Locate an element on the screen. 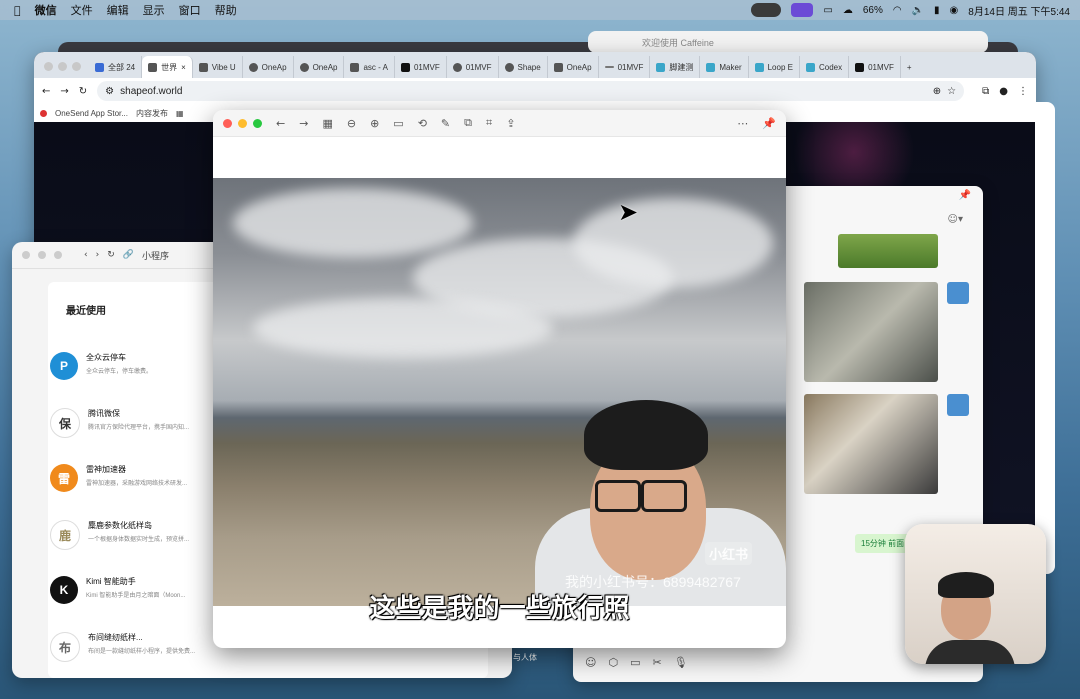 This screenshot has width=1080, height=699. mini-program-item: P 全众云停车 全众云停车，停车缴费。 is located at coordinates (101, 366).